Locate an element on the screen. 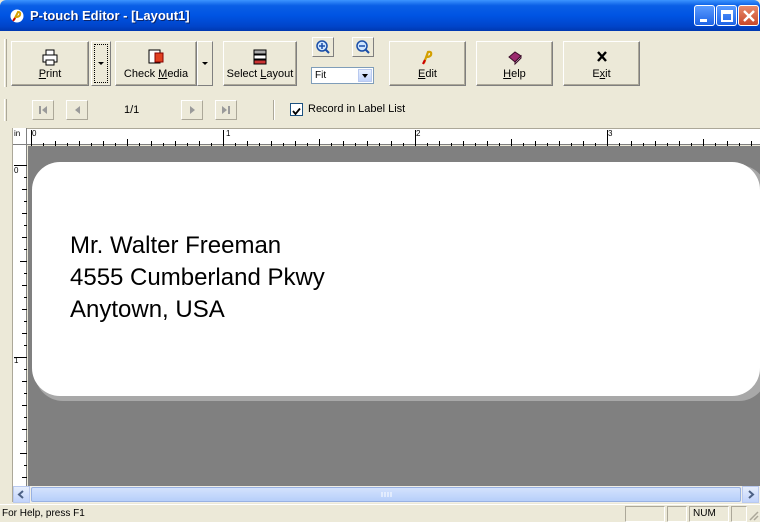  select-layout-icon is located at coordinates (260, 57).